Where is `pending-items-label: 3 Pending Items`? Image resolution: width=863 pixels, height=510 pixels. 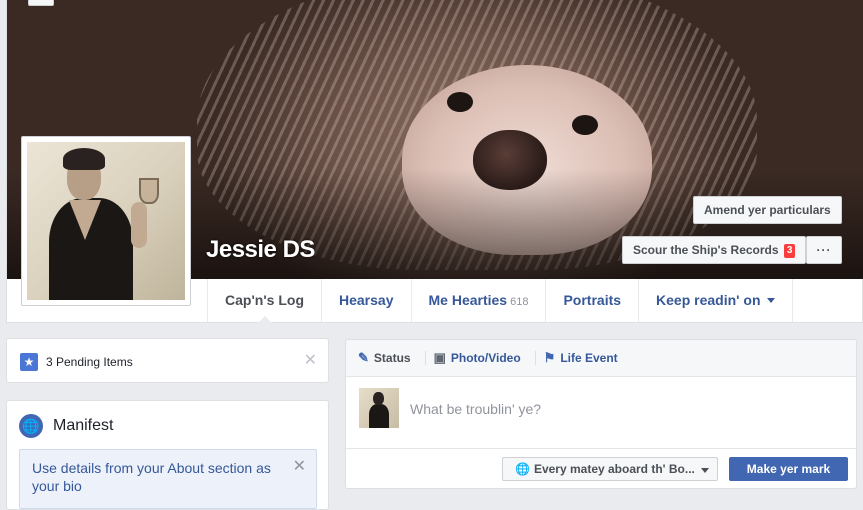 pending-items-label: 3 Pending Items is located at coordinates (89, 362).